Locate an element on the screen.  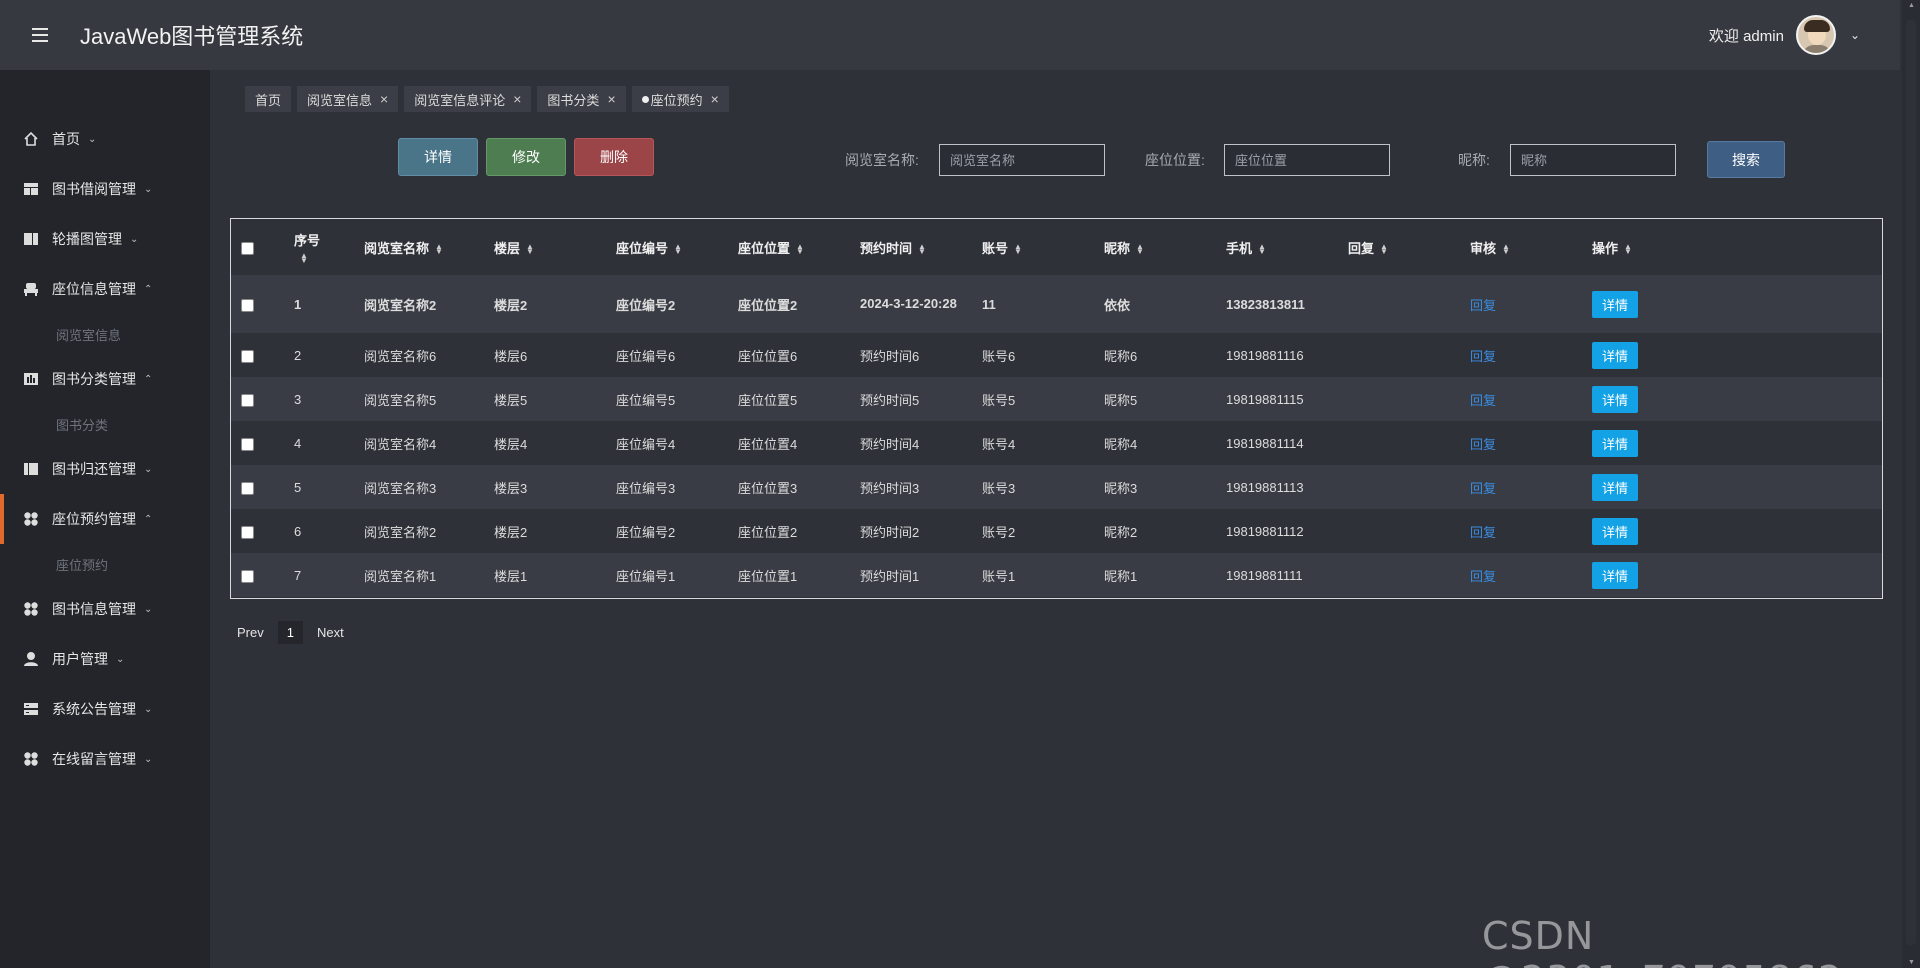
sidebar-item: 图书借阅管理 ⌄ is located at coordinates (105, 189).